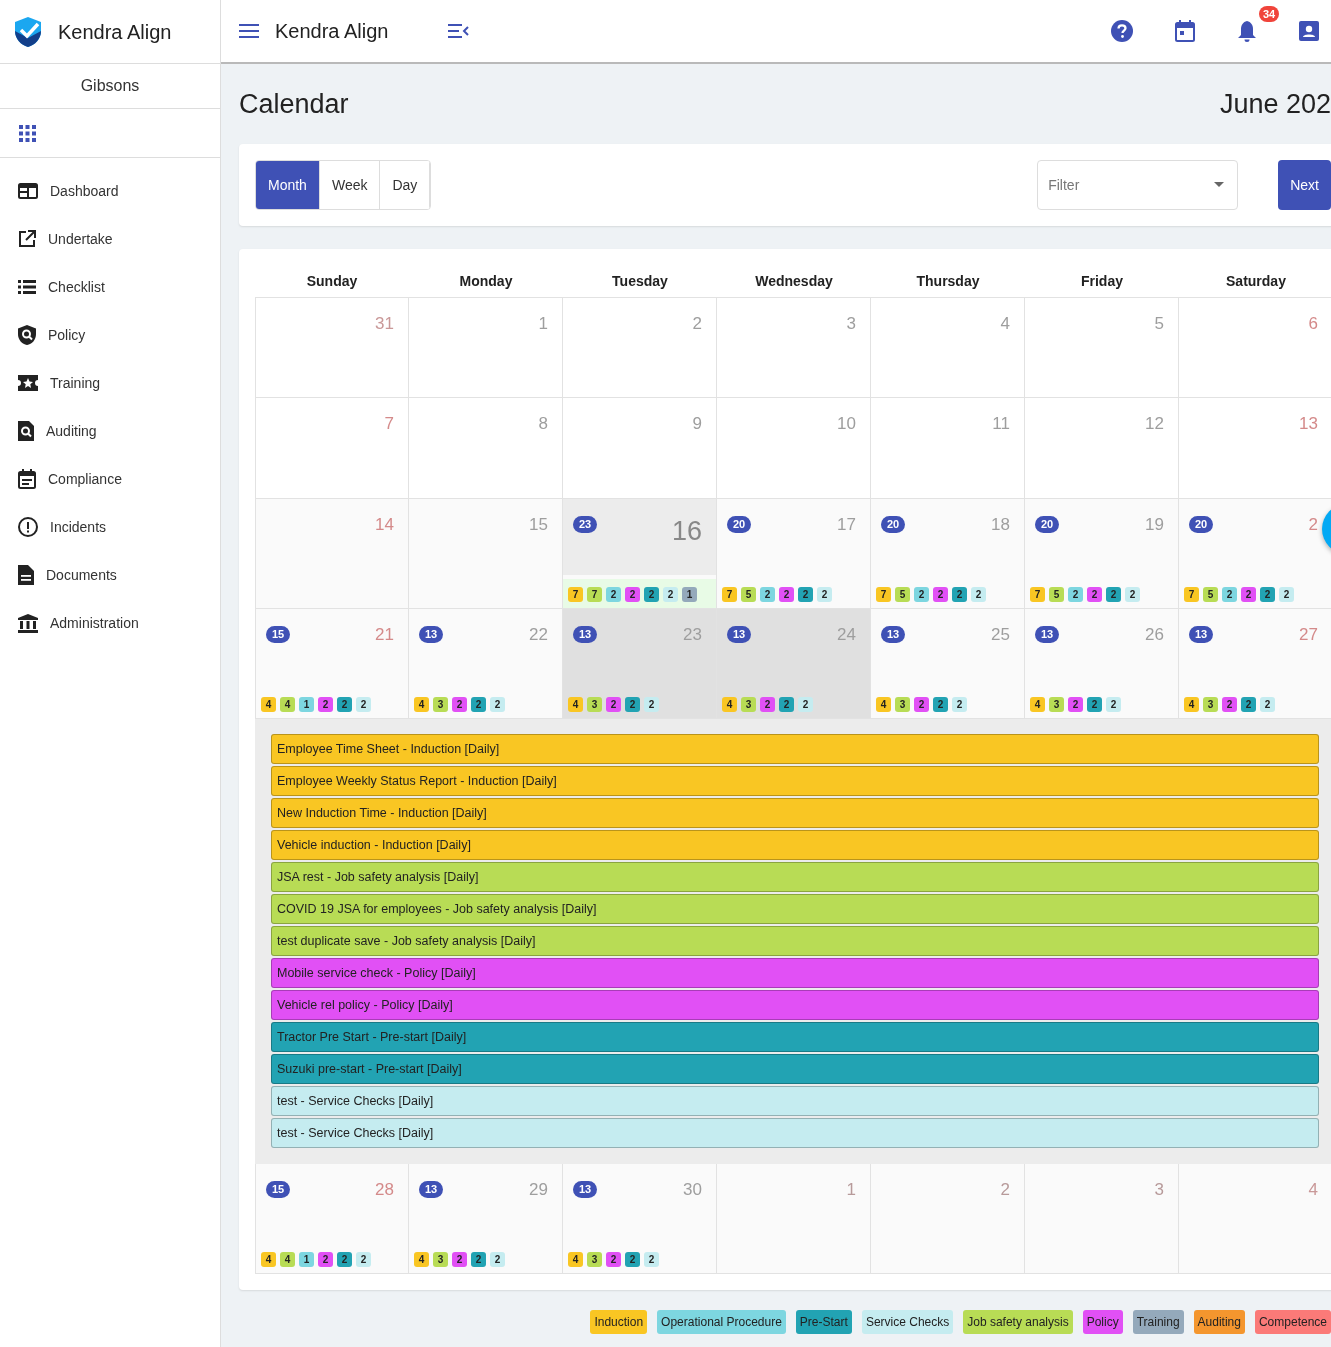 This screenshot has height=1347, width=1331. Describe the element at coordinates (795, 909) in the screenshot. I see `event-bar: COVID 19 JSA for employees - Job safety analysis [Daily]` at that location.